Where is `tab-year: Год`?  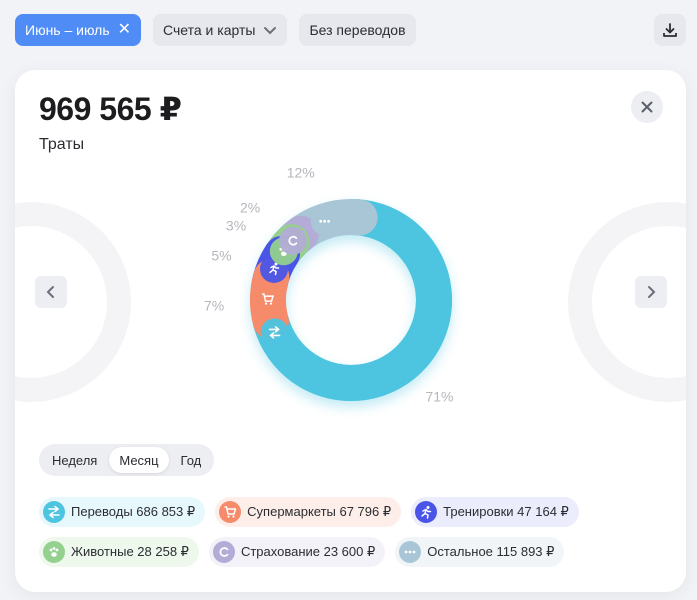
tab-year: Год is located at coordinates (191, 460).